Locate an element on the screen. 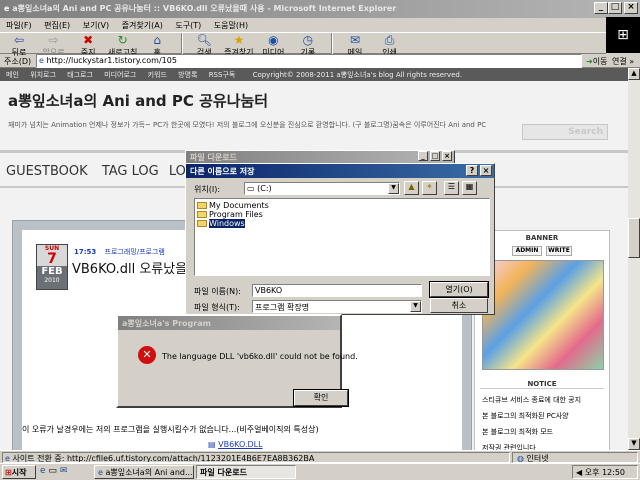 The height and width of the screenshot is (480, 640). ok-button: 확인 is located at coordinates (321, 398).